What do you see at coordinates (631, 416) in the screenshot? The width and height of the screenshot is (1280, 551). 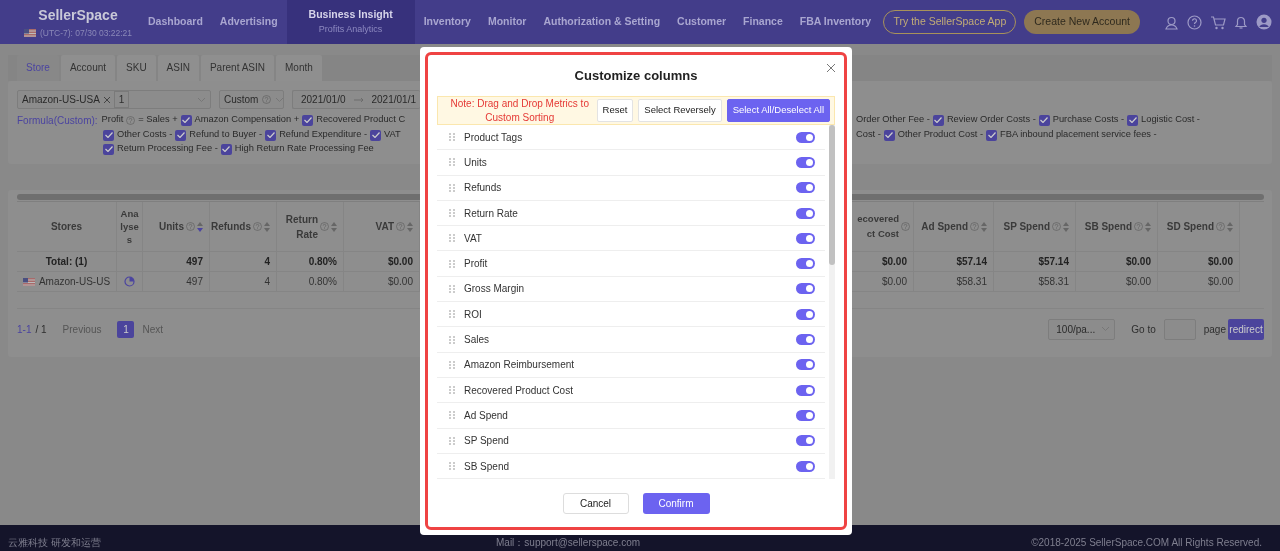 I see `column-item: Ad Spend` at bounding box center [631, 416].